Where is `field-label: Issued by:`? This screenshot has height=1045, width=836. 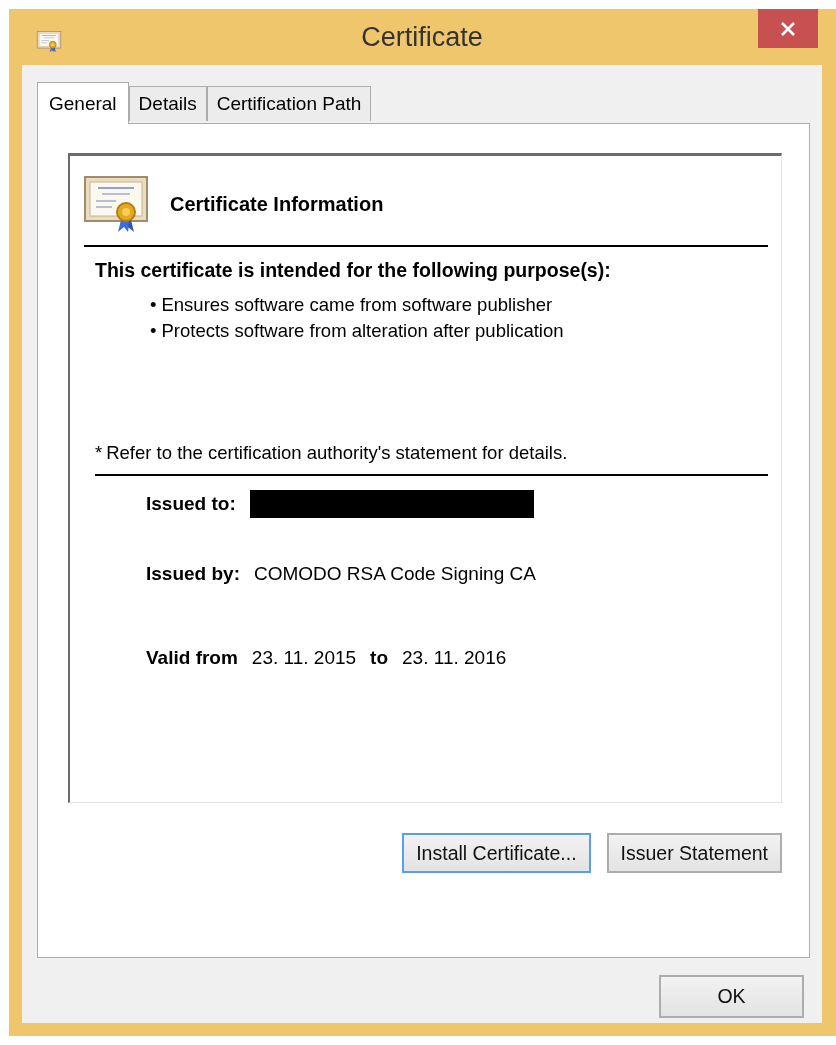
field-label: Issued by: is located at coordinates (193, 574).